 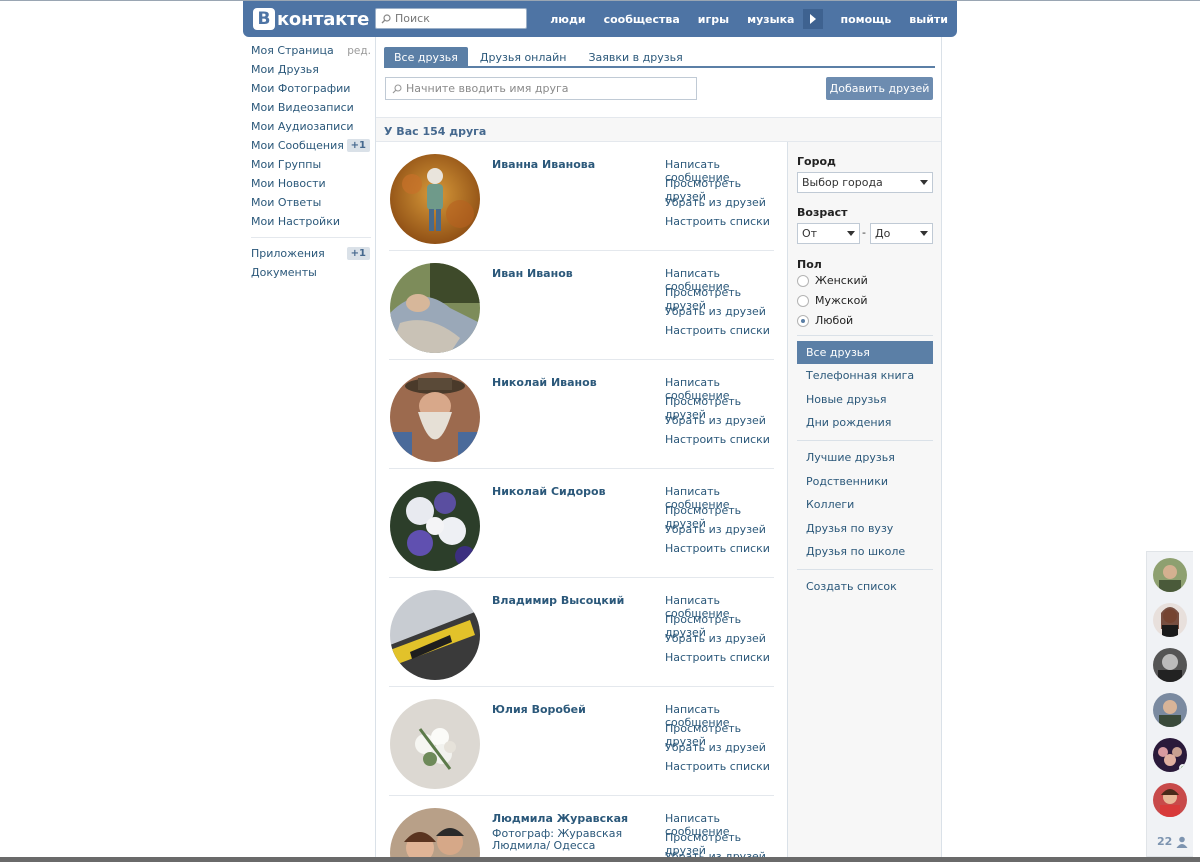 I want to click on friend-name: Владимир Высоцкий, so click(x=558, y=600).